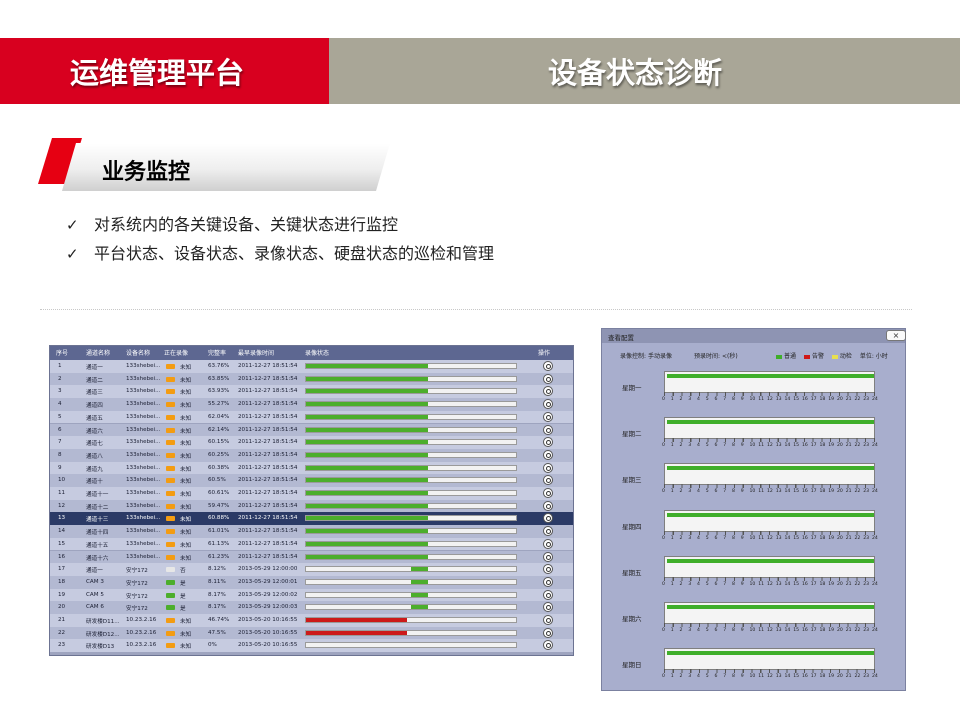 This screenshot has height=720, width=960. I want to click on hour-label: 8, so click(733, 584).